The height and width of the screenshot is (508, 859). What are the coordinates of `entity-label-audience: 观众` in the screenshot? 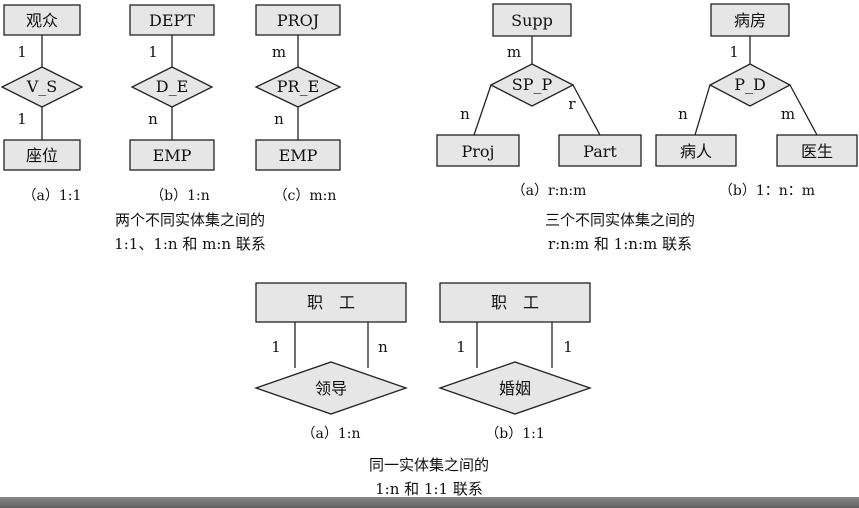 It's located at (42, 20).